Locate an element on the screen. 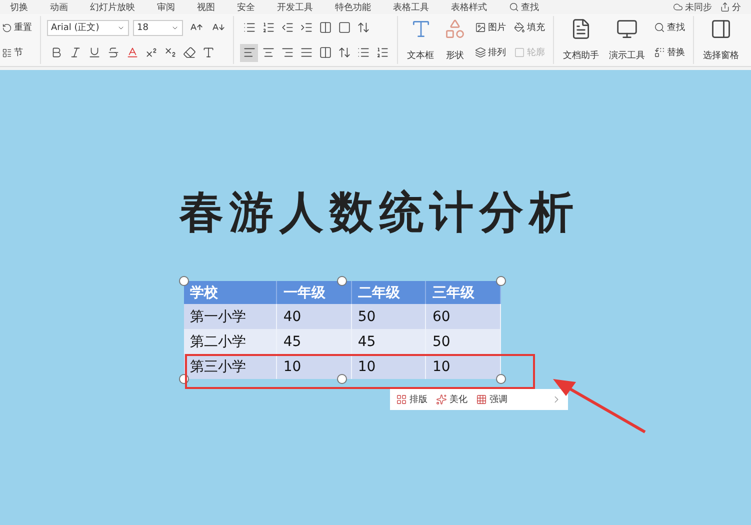  ribbon-tab: 开发工具 is located at coordinates (295, 7).